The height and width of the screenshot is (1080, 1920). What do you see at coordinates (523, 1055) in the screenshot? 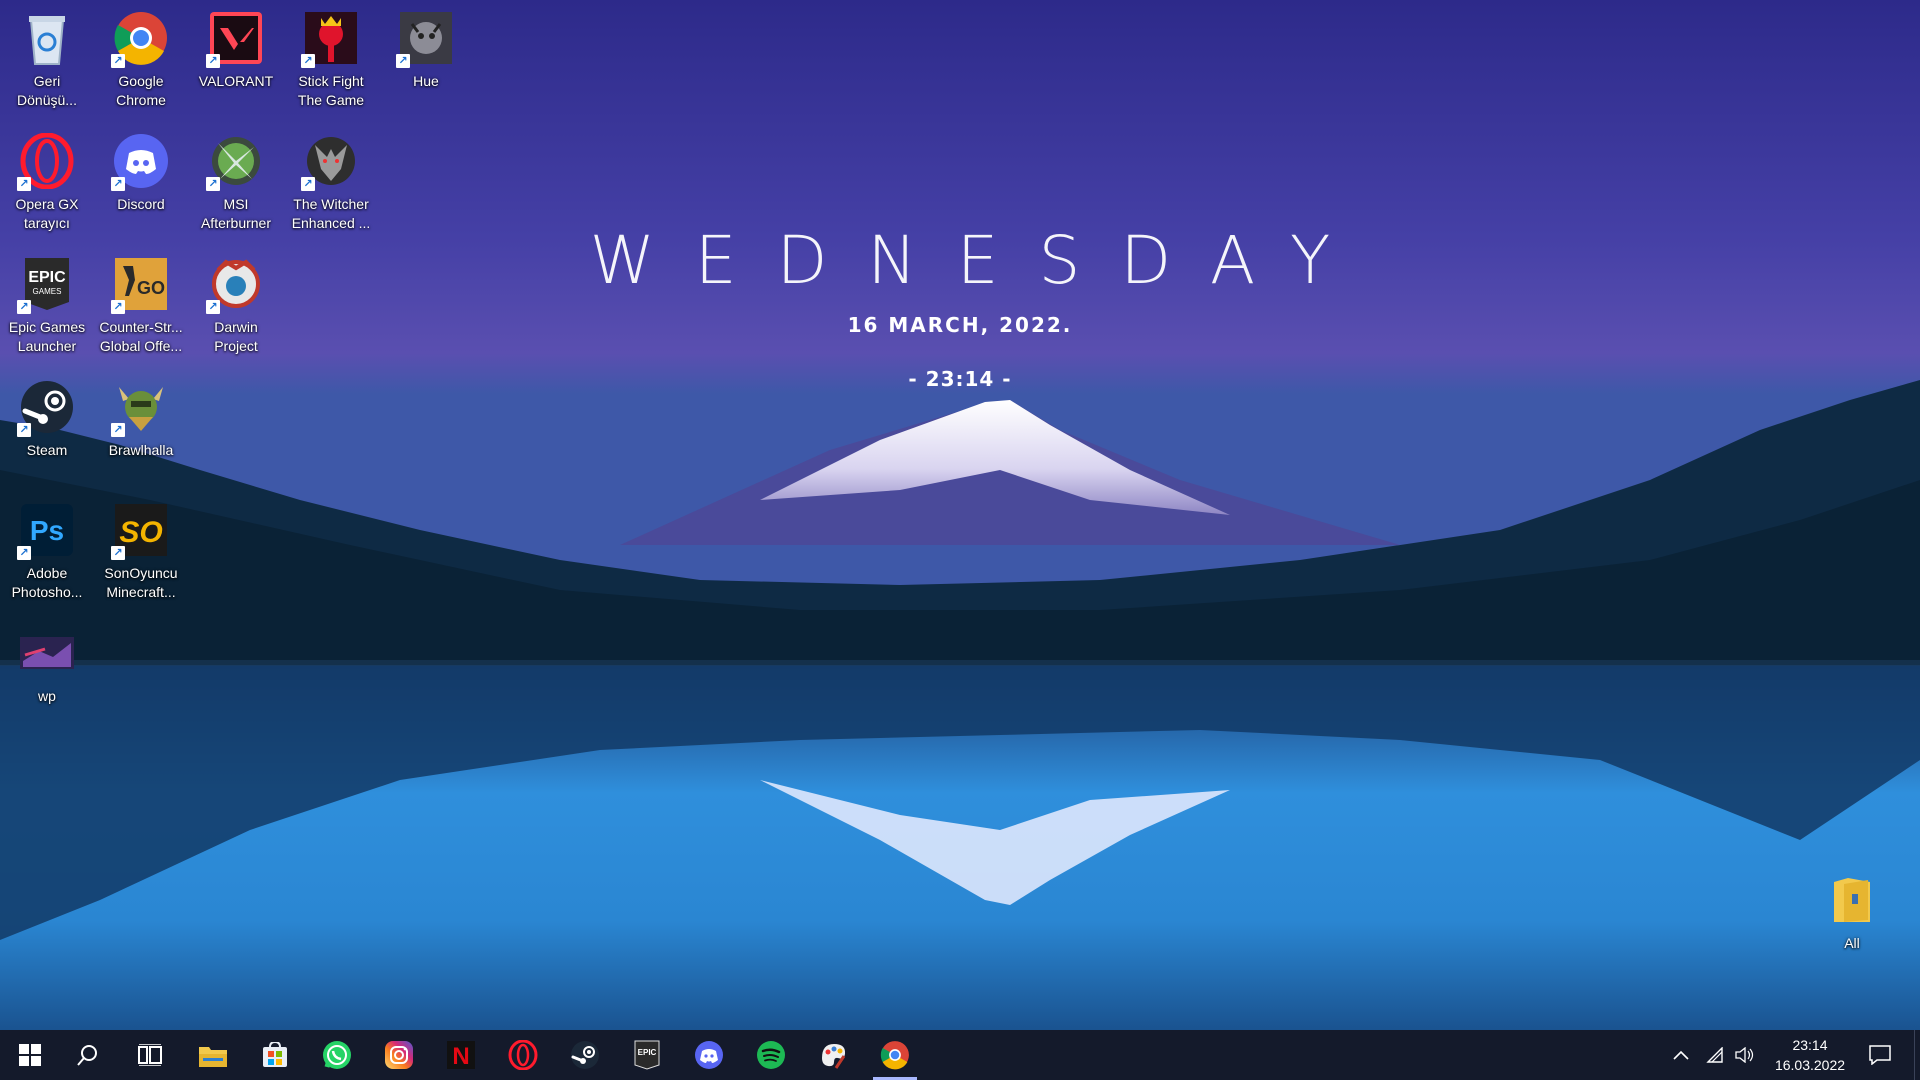
I see `taskbar-opera-gx` at bounding box center [523, 1055].